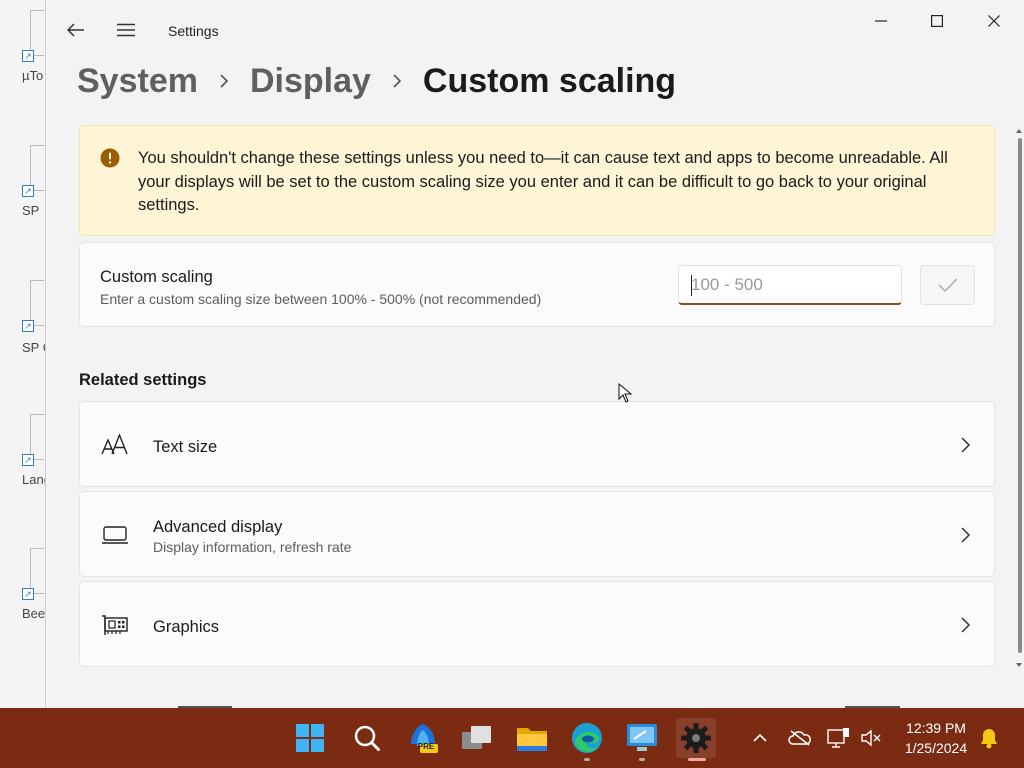 The width and height of the screenshot is (1024, 768). I want to click on onedrive-tray-button, so click(800, 738).